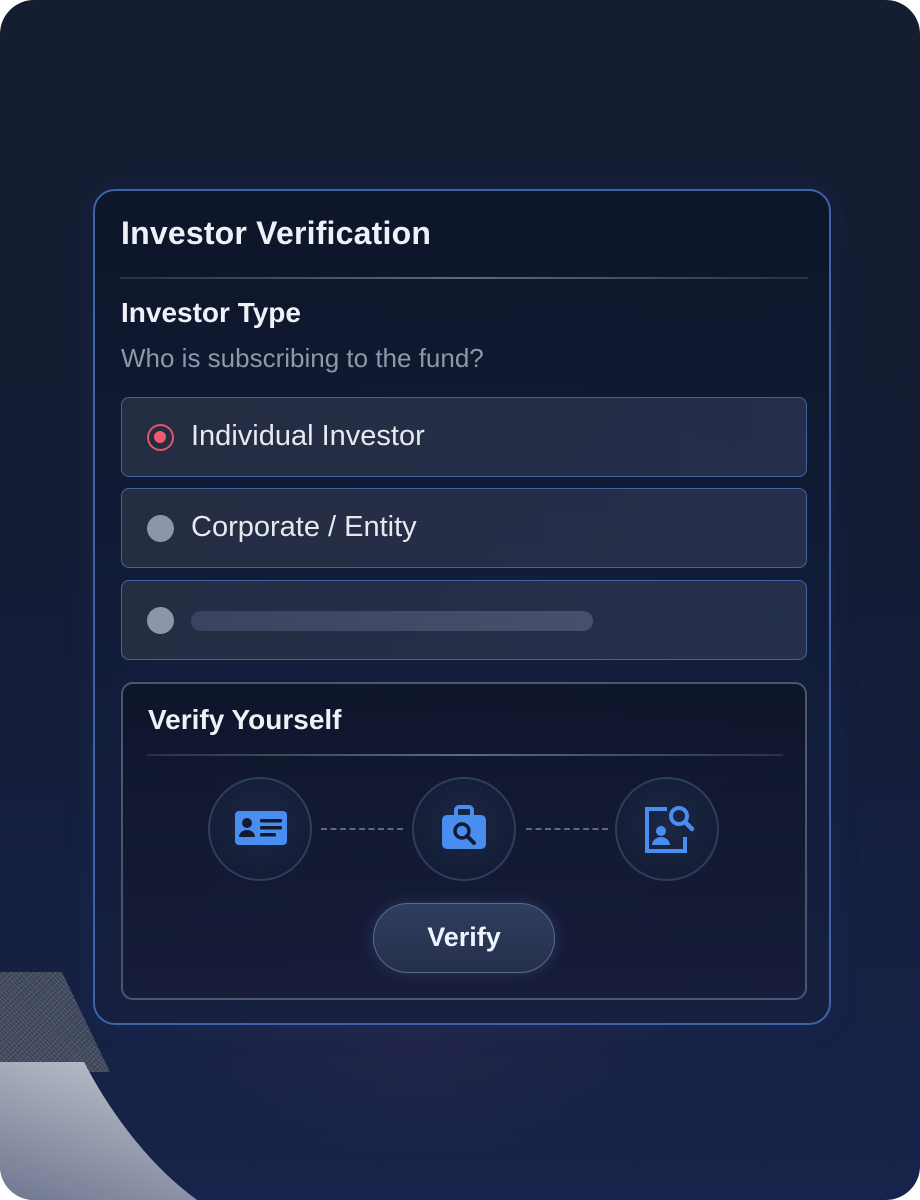  I want to click on verify-heading: Verify Yourself, so click(245, 719).